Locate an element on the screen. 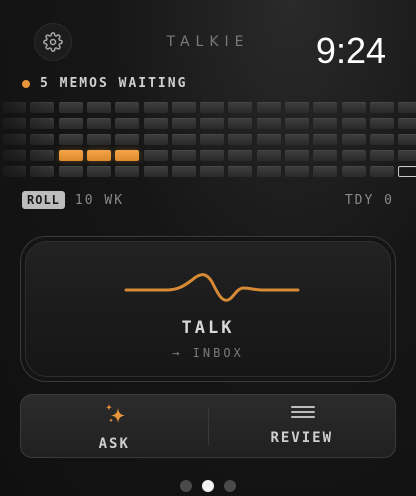 The height and width of the screenshot is (496, 416). grid-cell-today is located at coordinates (407, 171).